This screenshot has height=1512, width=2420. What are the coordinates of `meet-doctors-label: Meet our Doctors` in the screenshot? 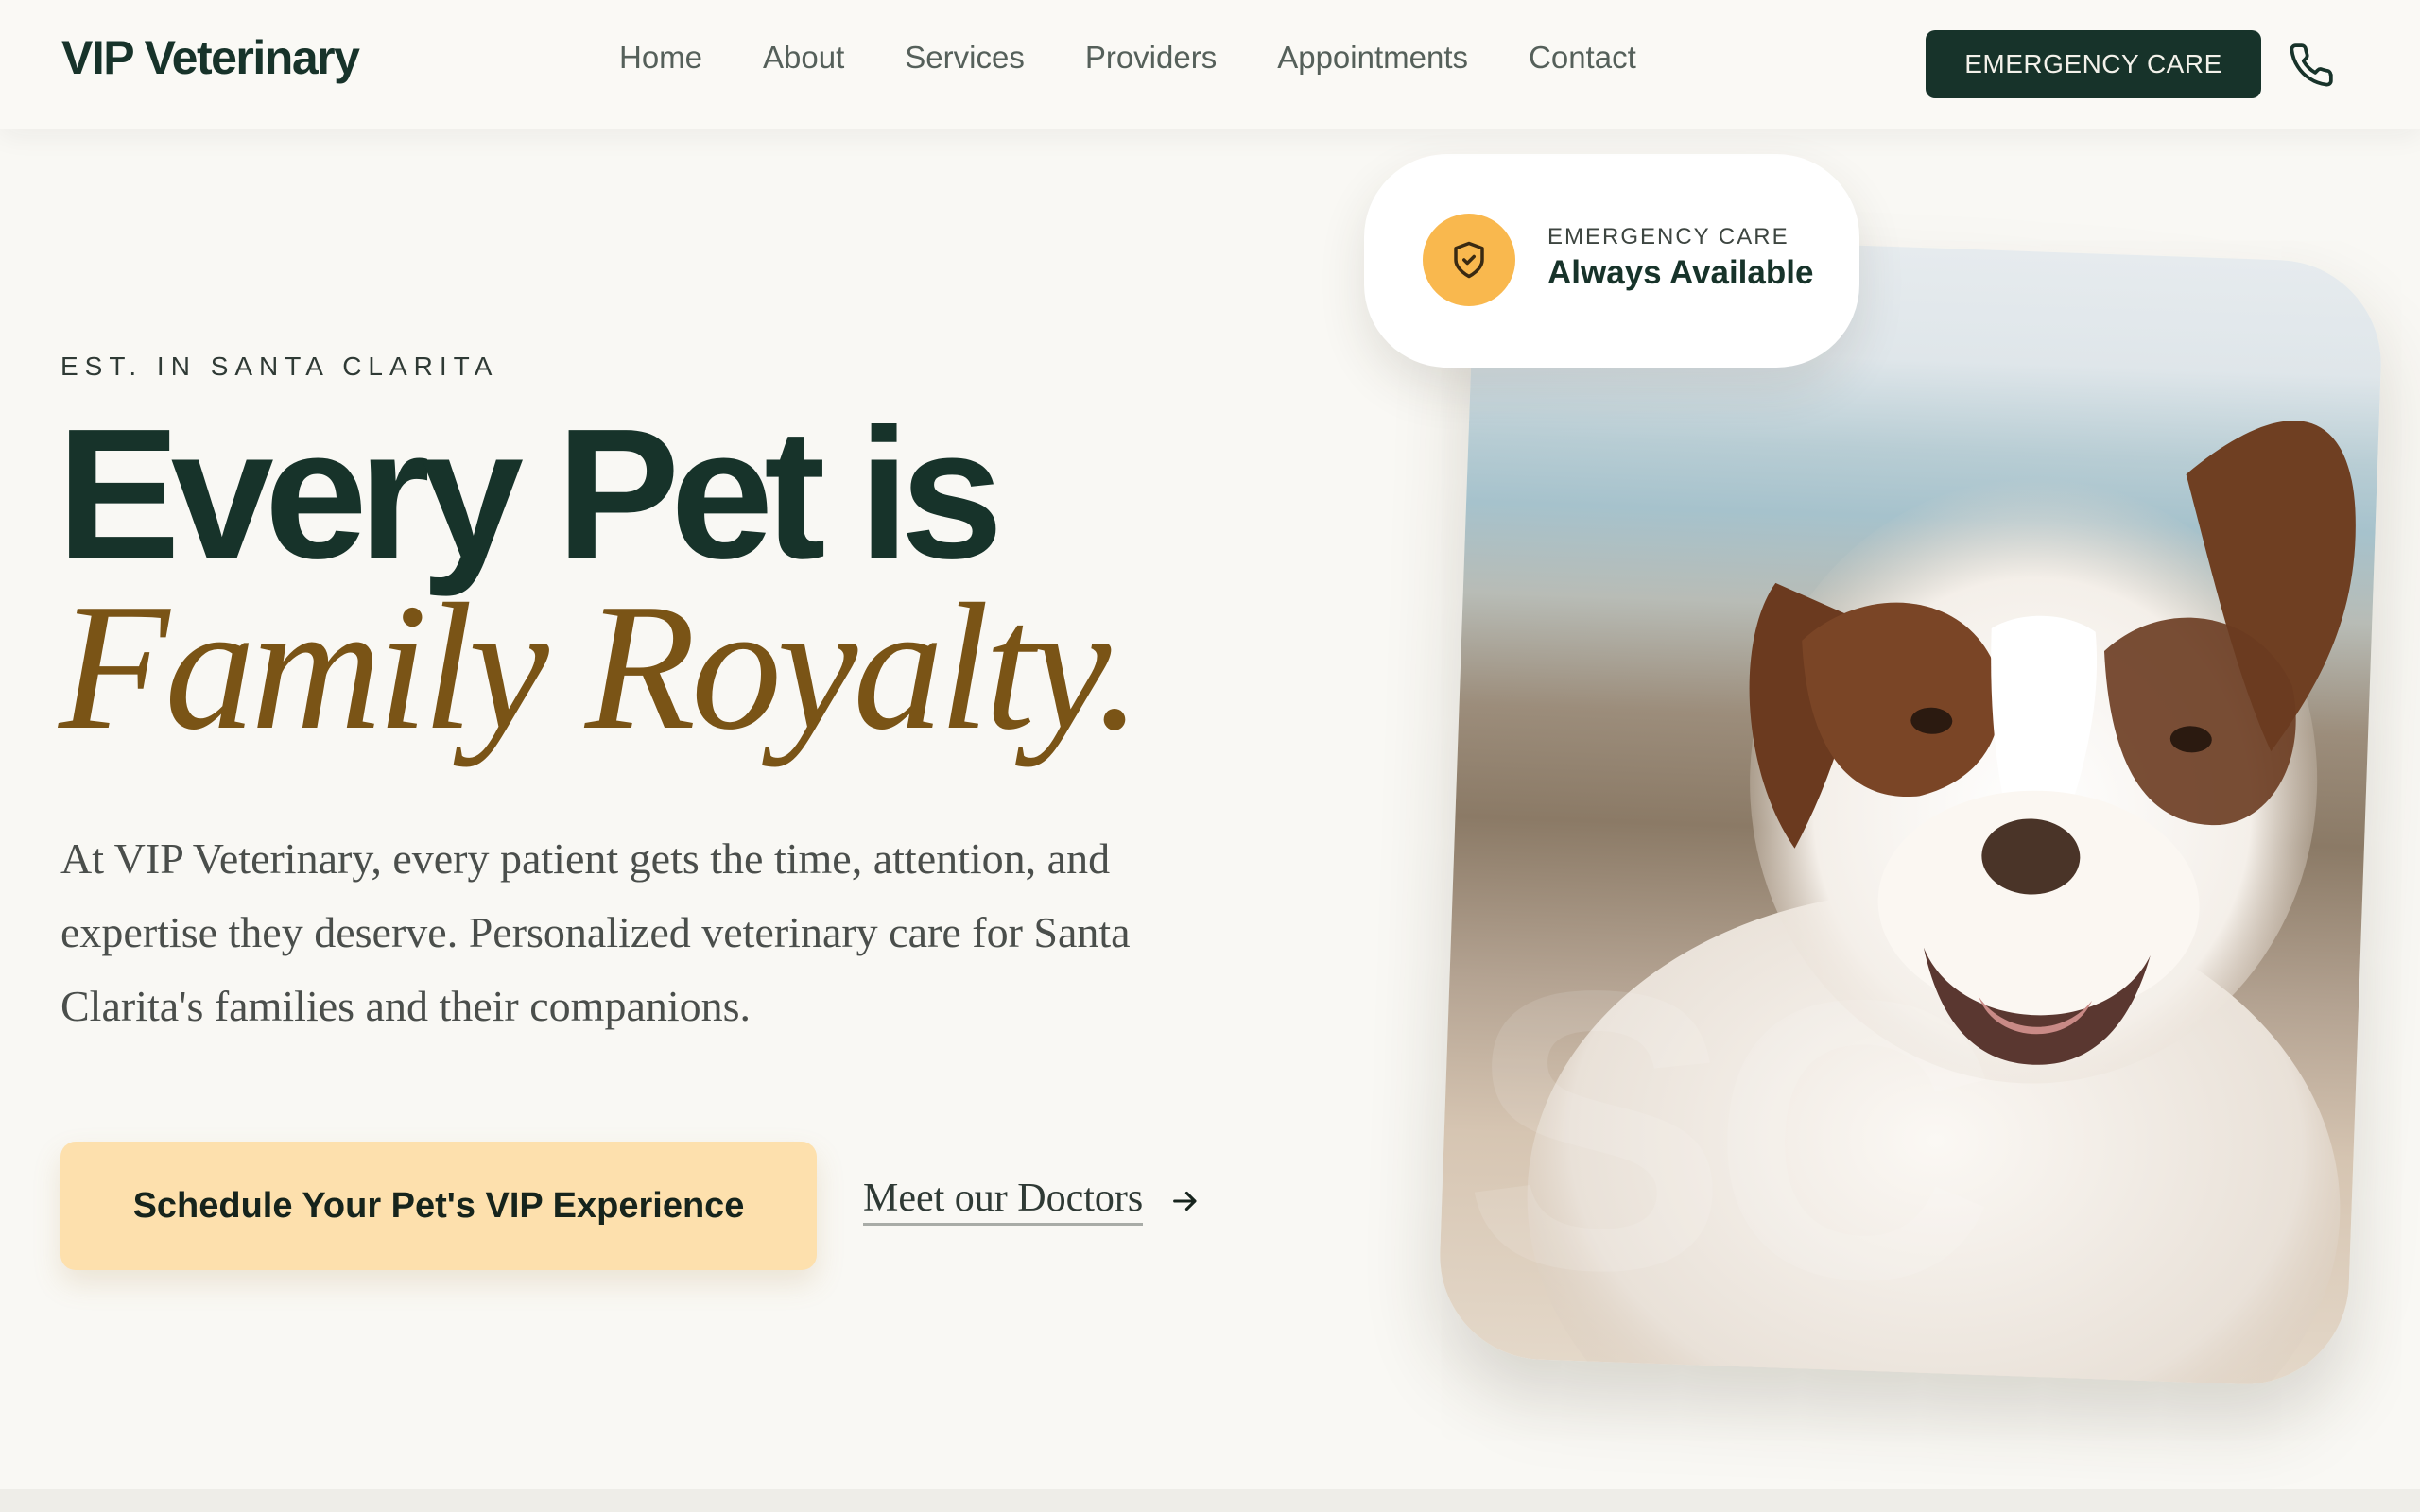 It's located at (1004, 1201).